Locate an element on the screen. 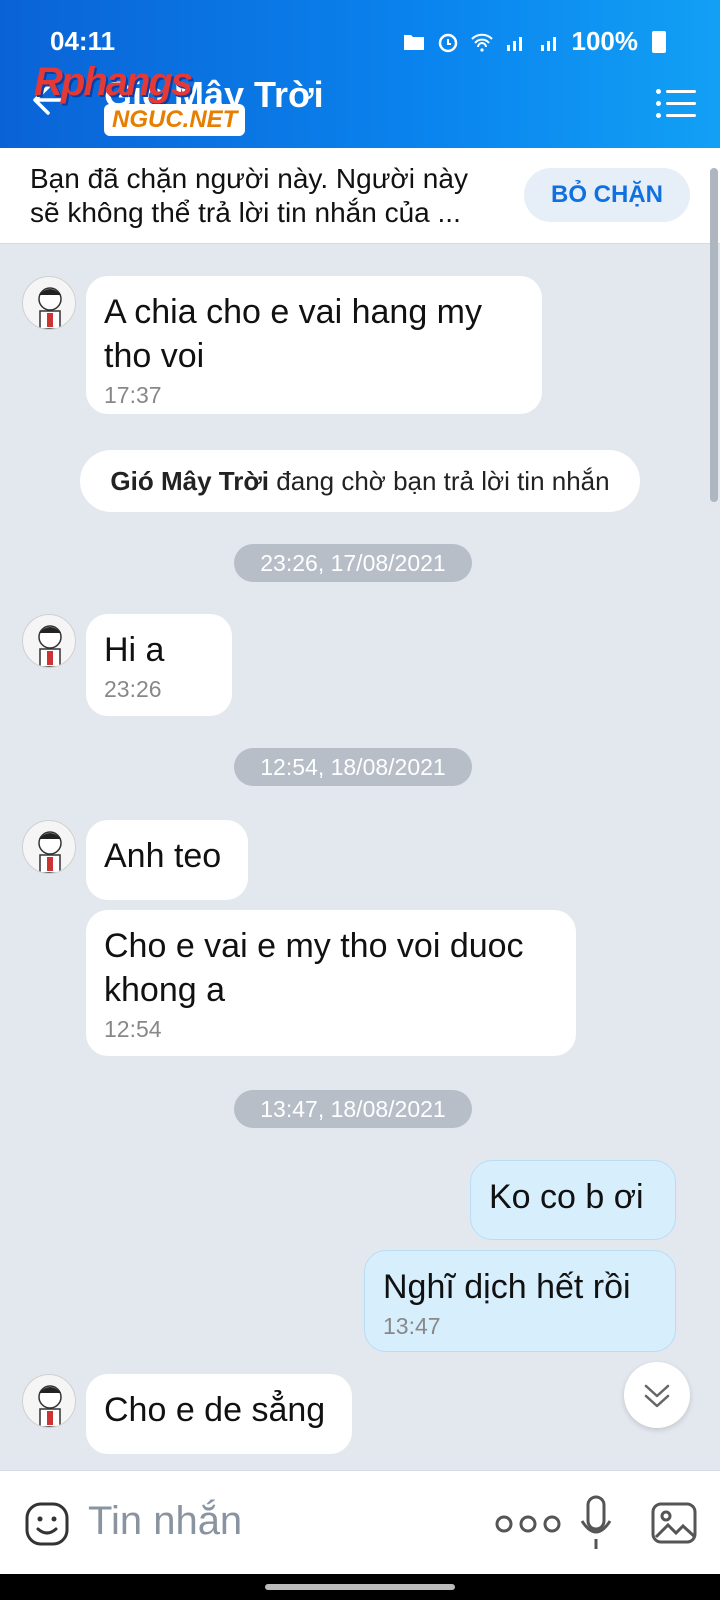 This screenshot has width=720, height=1600. image-gallery-icon is located at coordinates (674, 1523).